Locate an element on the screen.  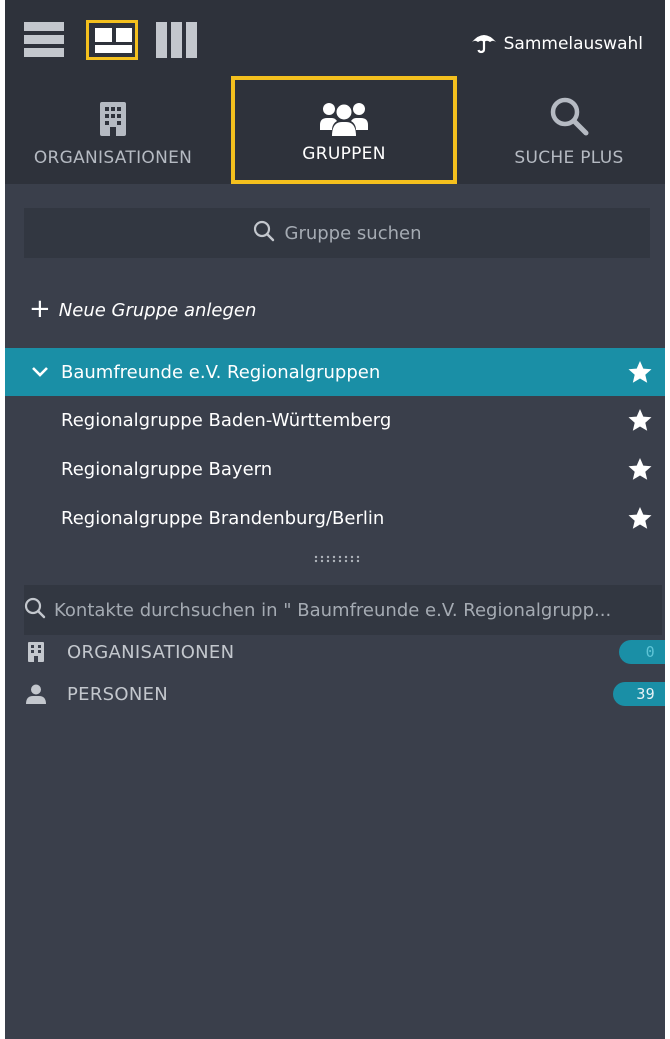
category-personen: PERSONEN 39 is located at coordinates (335, 694).